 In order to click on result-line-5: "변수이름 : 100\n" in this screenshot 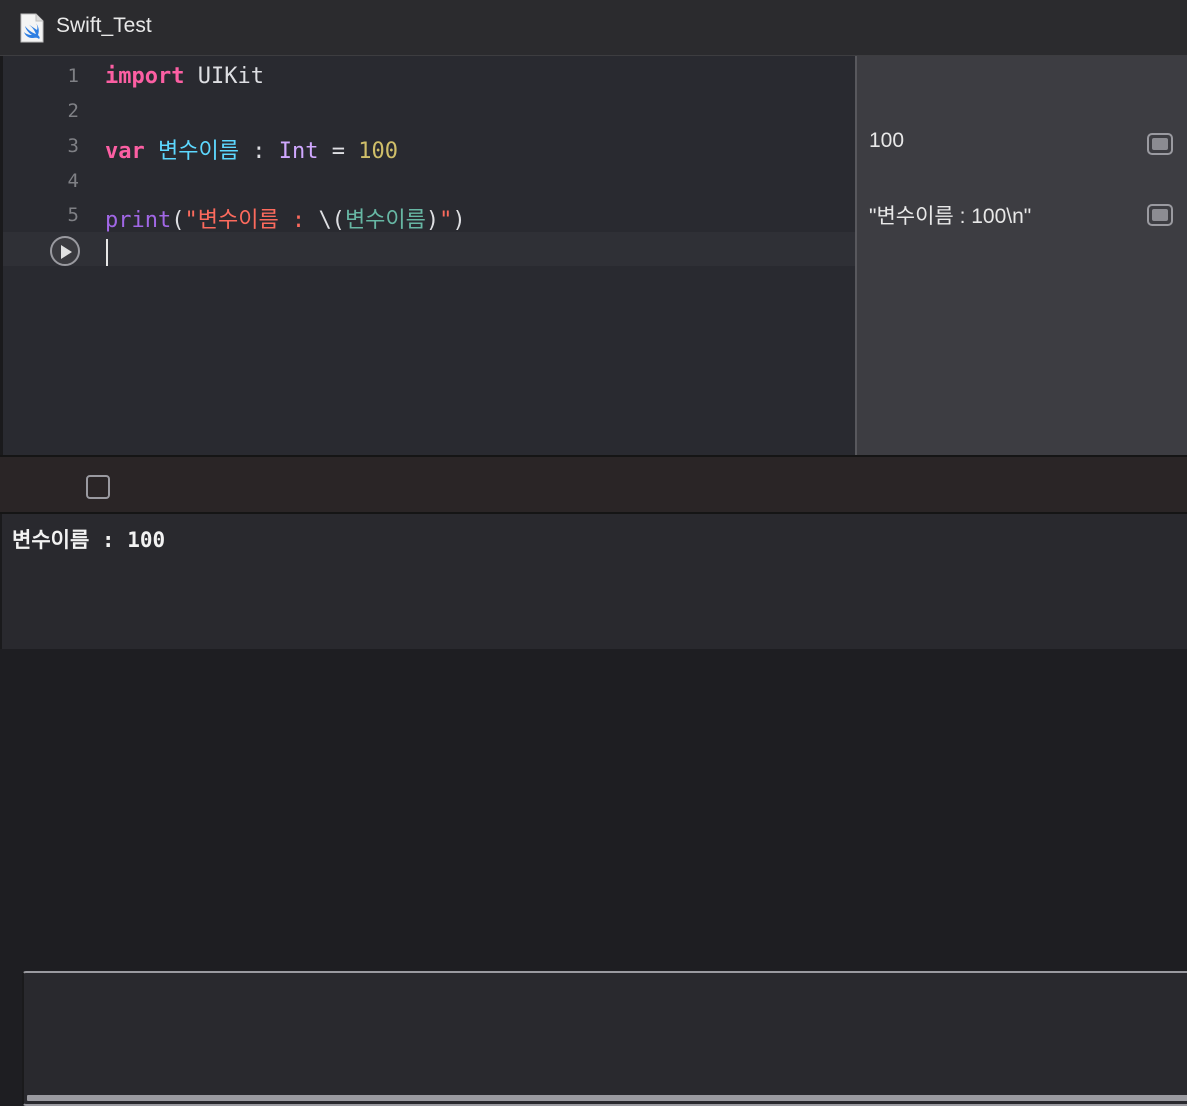, I will do `click(950, 216)`.